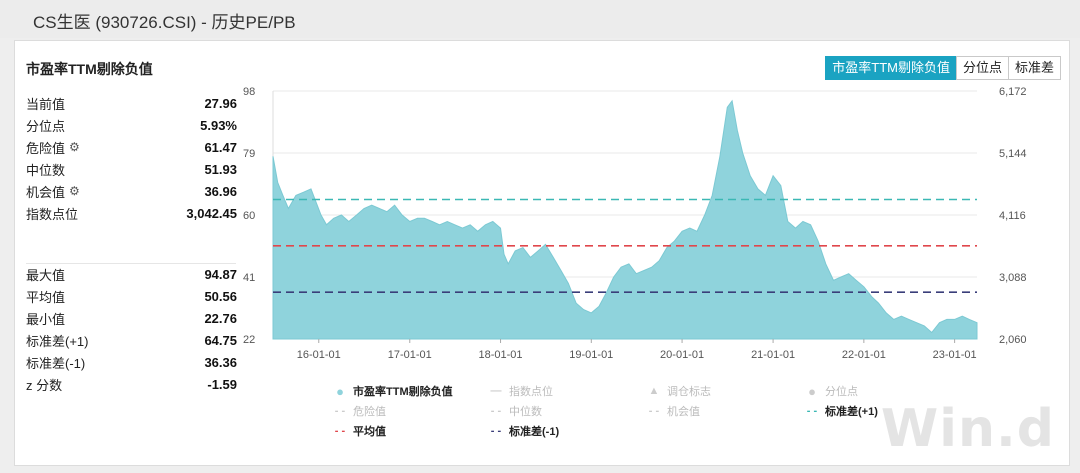  I want to click on legend-item: - - 危险值, so click(359, 411).